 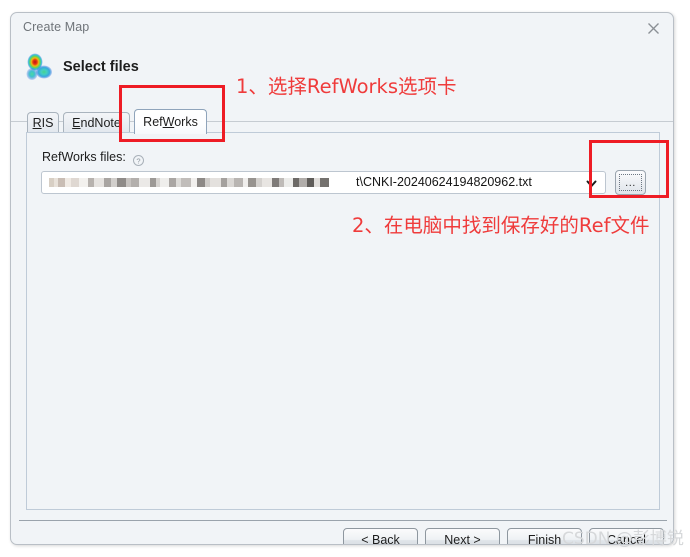 I want to click on dialog-titlebar: Create Map, so click(x=342, y=28).